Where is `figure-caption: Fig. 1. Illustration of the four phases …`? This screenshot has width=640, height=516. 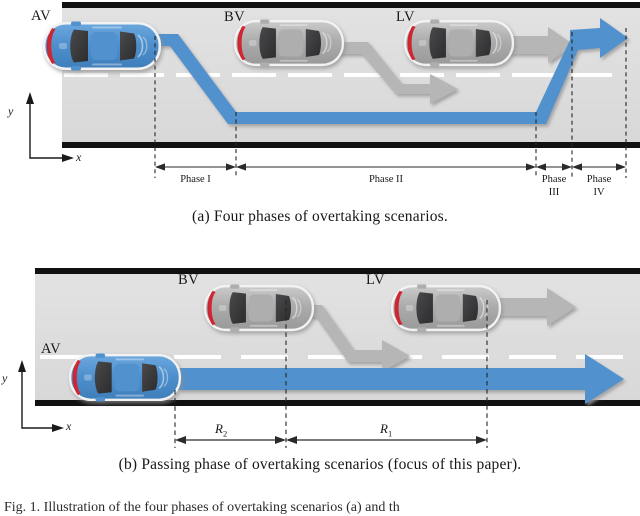 figure-caption: Fig. 1. Illustration of the four phases … is located at coordinates (202, 507).